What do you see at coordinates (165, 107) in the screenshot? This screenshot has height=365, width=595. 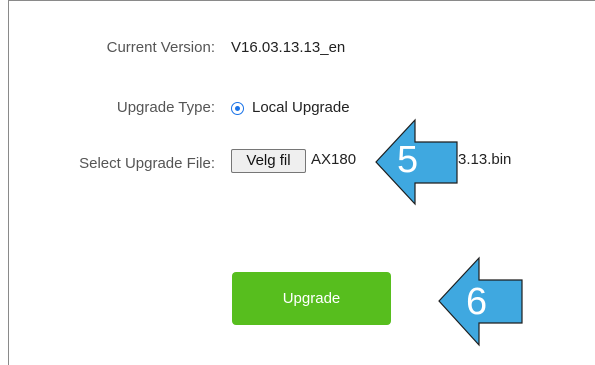 I see `upgrade-type-label: Upgrade Type:` at bounding box center [165, 107].